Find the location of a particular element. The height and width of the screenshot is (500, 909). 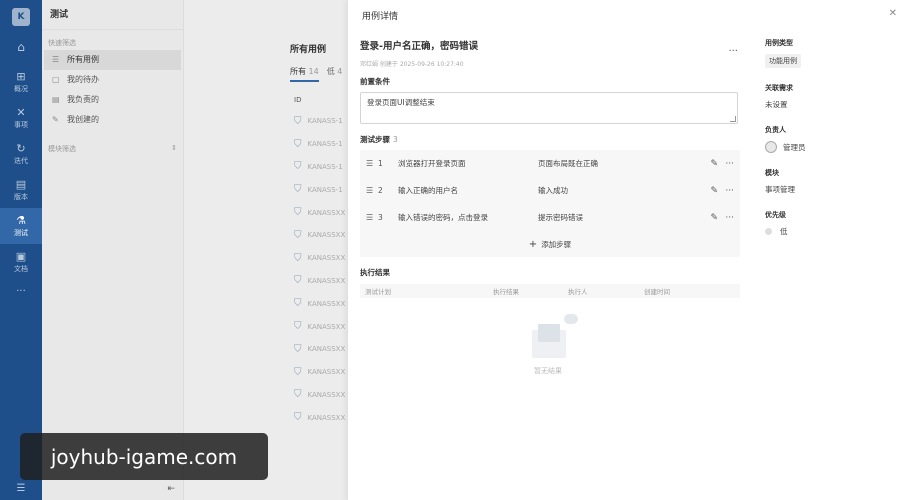

menu-icon: ☰ is located at coordinates (21, 488).